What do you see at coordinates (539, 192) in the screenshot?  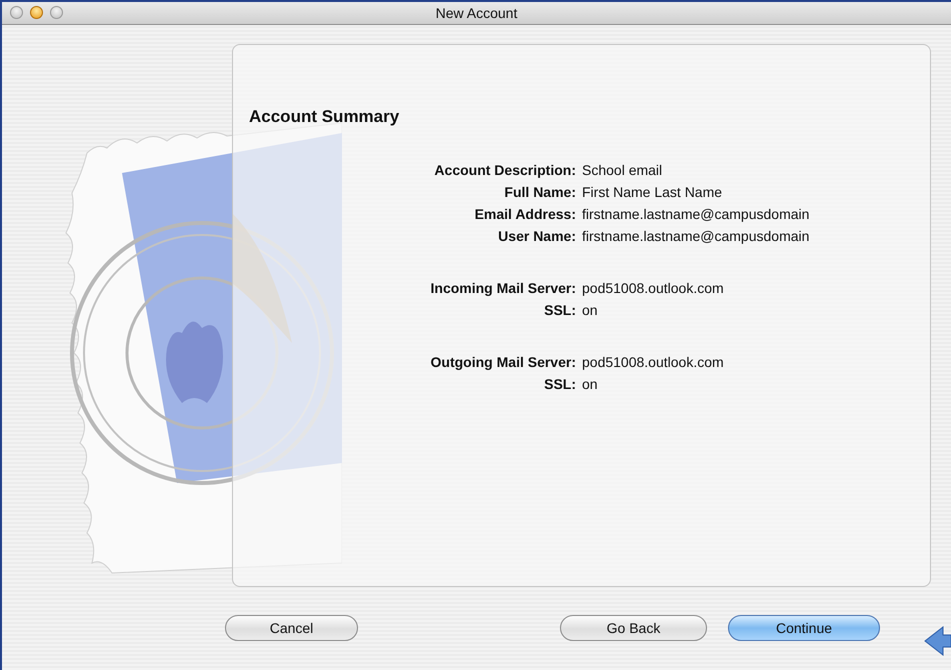 I see `field-label: Full Name:` at bounding box center [539, 192].